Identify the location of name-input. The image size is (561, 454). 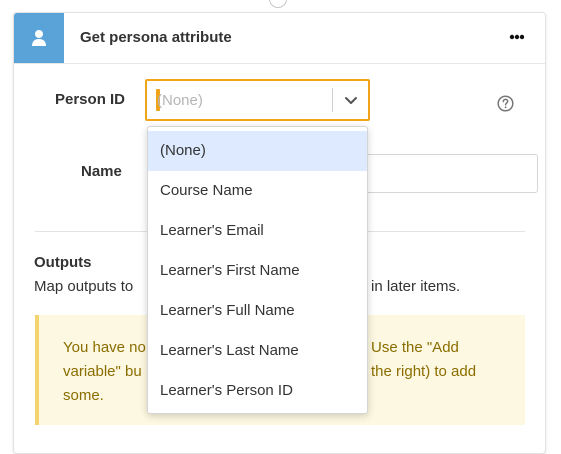
(446, 173).